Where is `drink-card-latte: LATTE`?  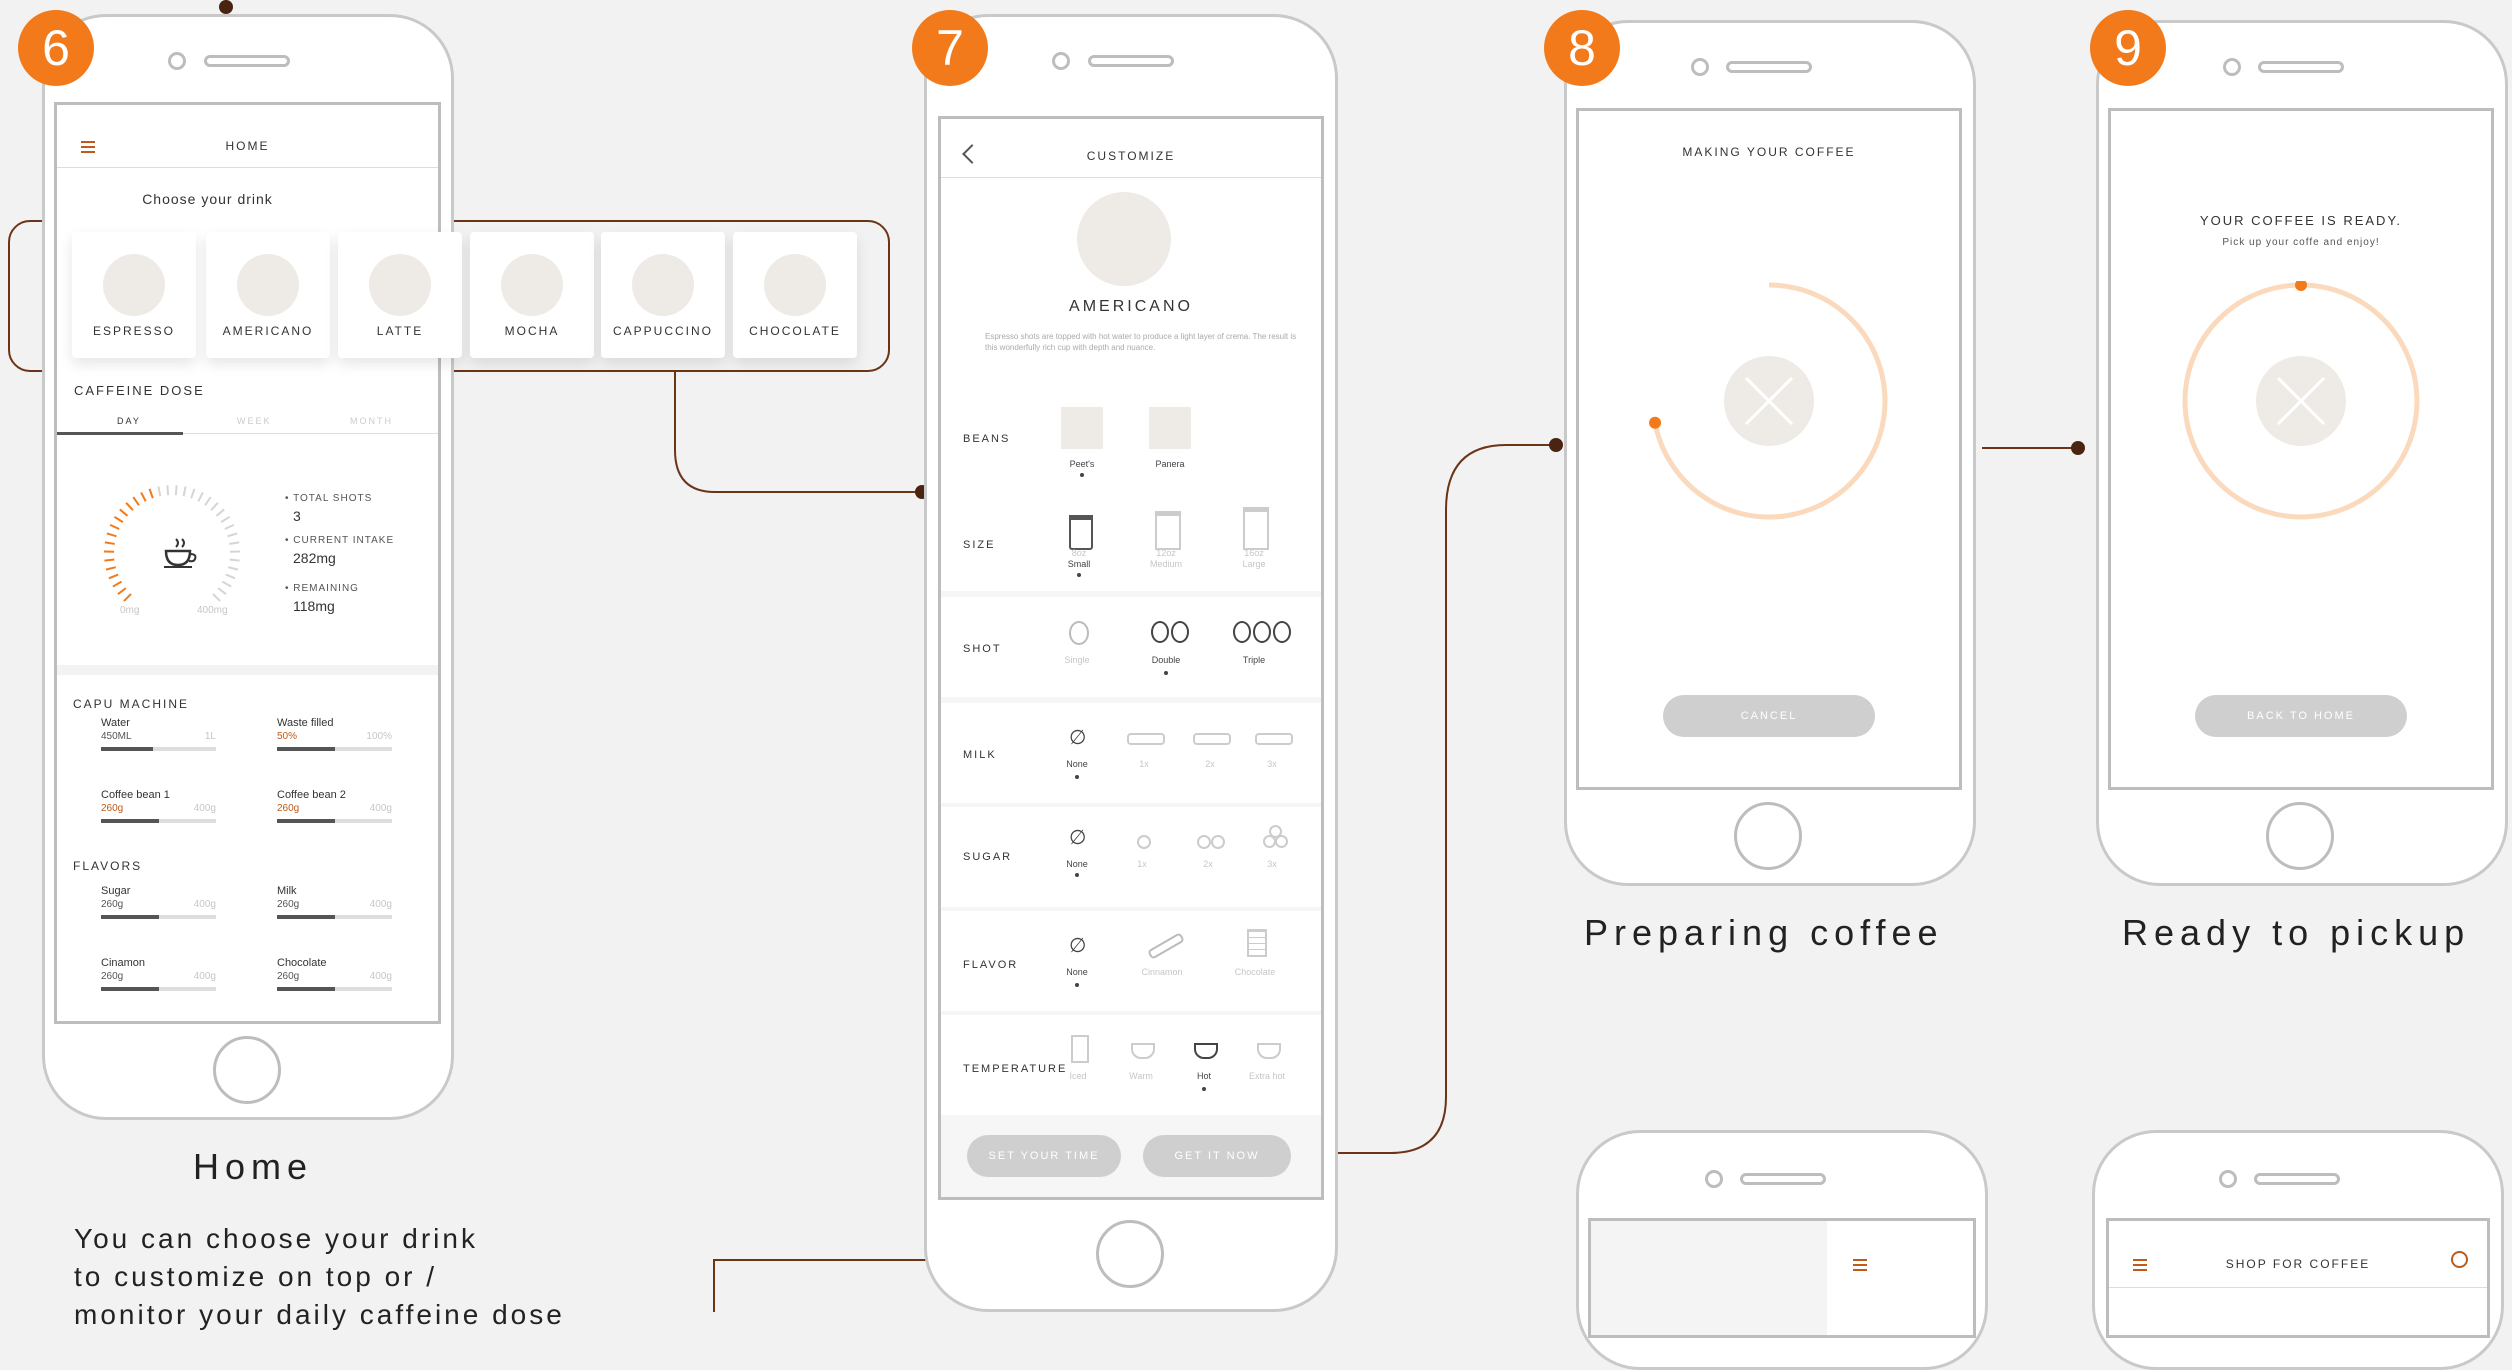 drink-card-latte: LATTE is located at coordinates (400, 295).